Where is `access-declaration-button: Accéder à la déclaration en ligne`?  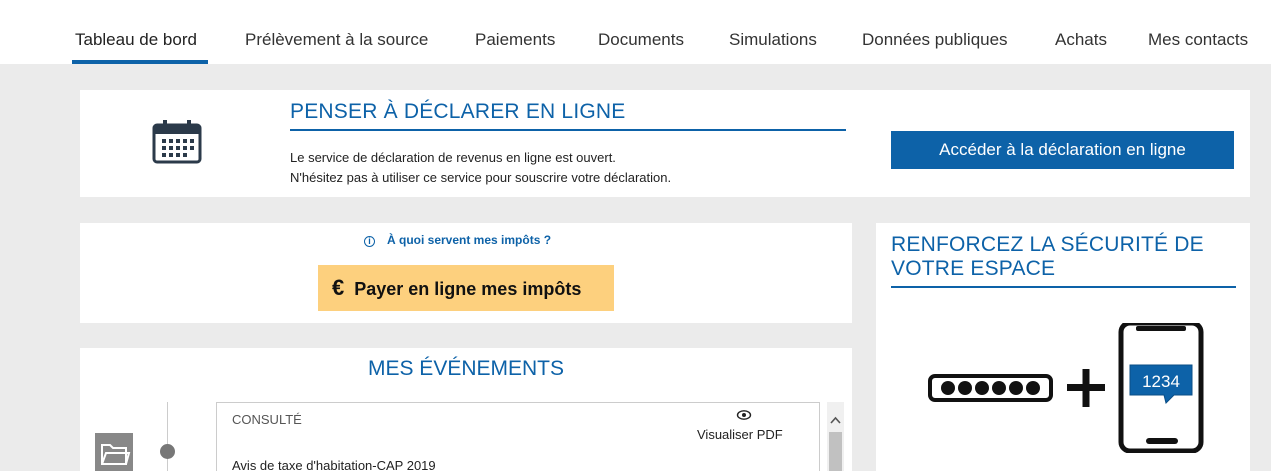 access-declaration-button: Accéder à la déclaration en ligne is located at coordinates (1062, 150).